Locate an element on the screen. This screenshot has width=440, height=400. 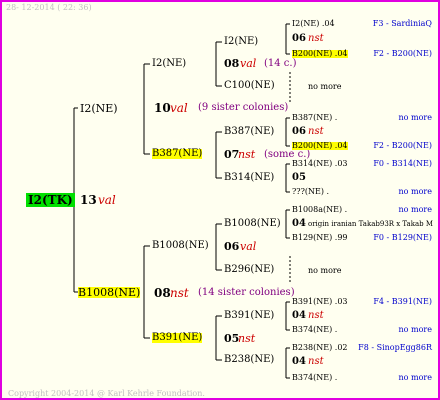
gen1a-status: val is located at coordinates (179, 108).